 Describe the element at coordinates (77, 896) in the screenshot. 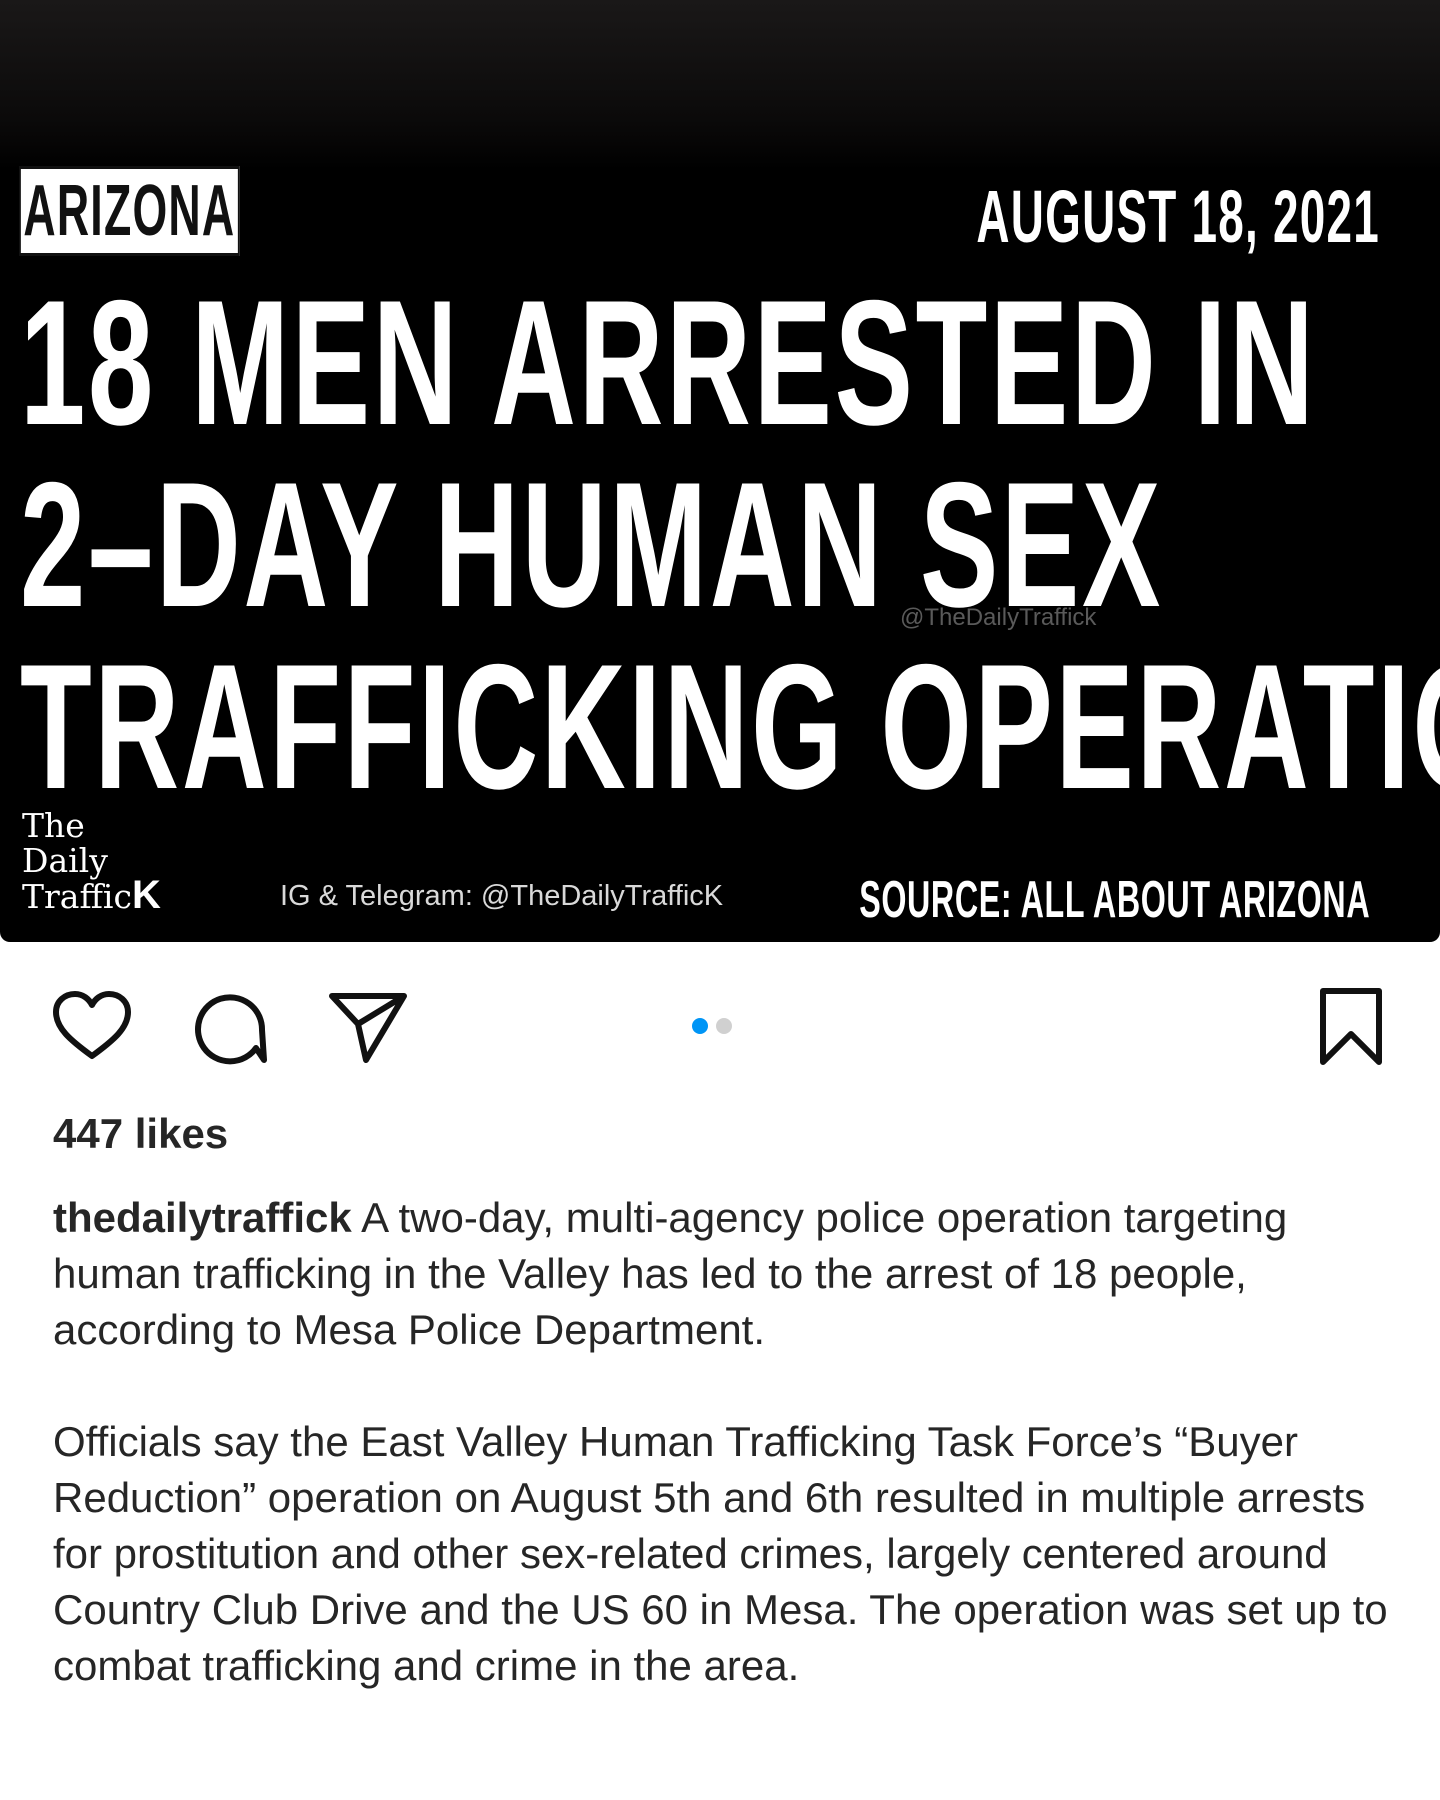

I see `brand-line-3: Traffic` at that location.